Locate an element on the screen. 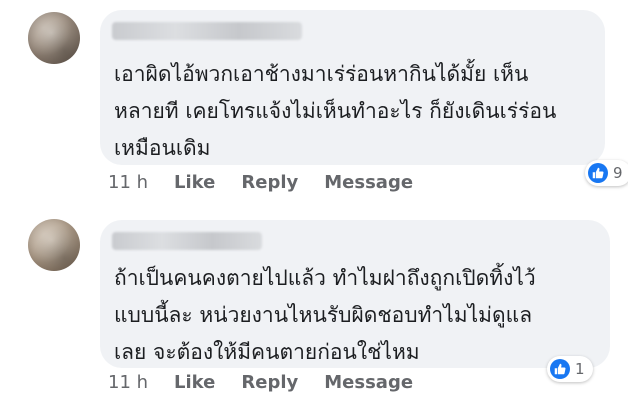 The image size is (628, 415). reaction-summary: 1 is located at coordinates (570, 369).